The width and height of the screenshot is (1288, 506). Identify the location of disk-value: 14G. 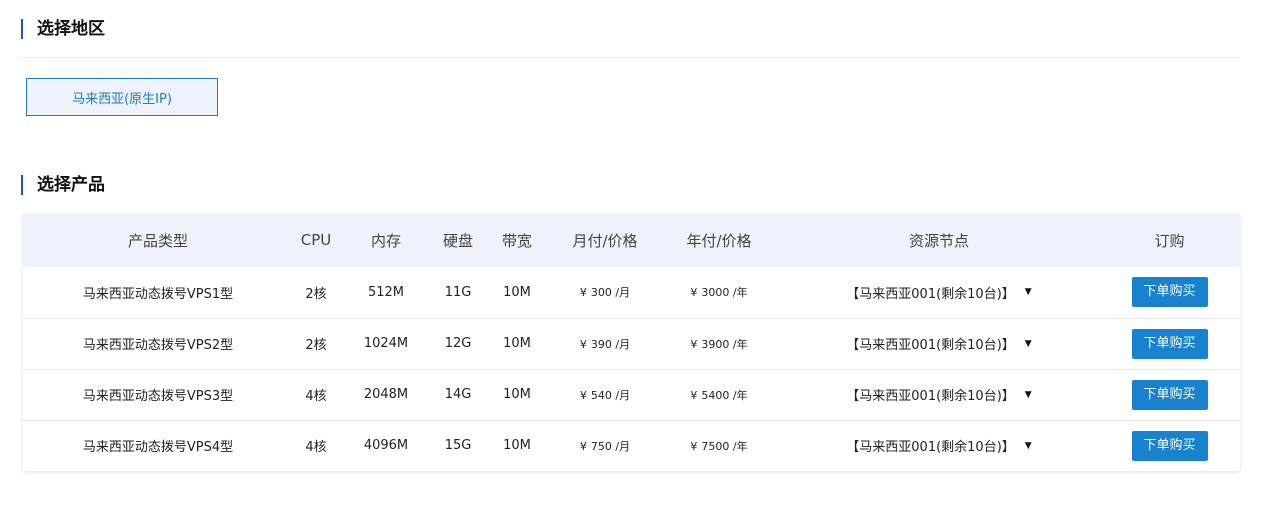
(458, 394).